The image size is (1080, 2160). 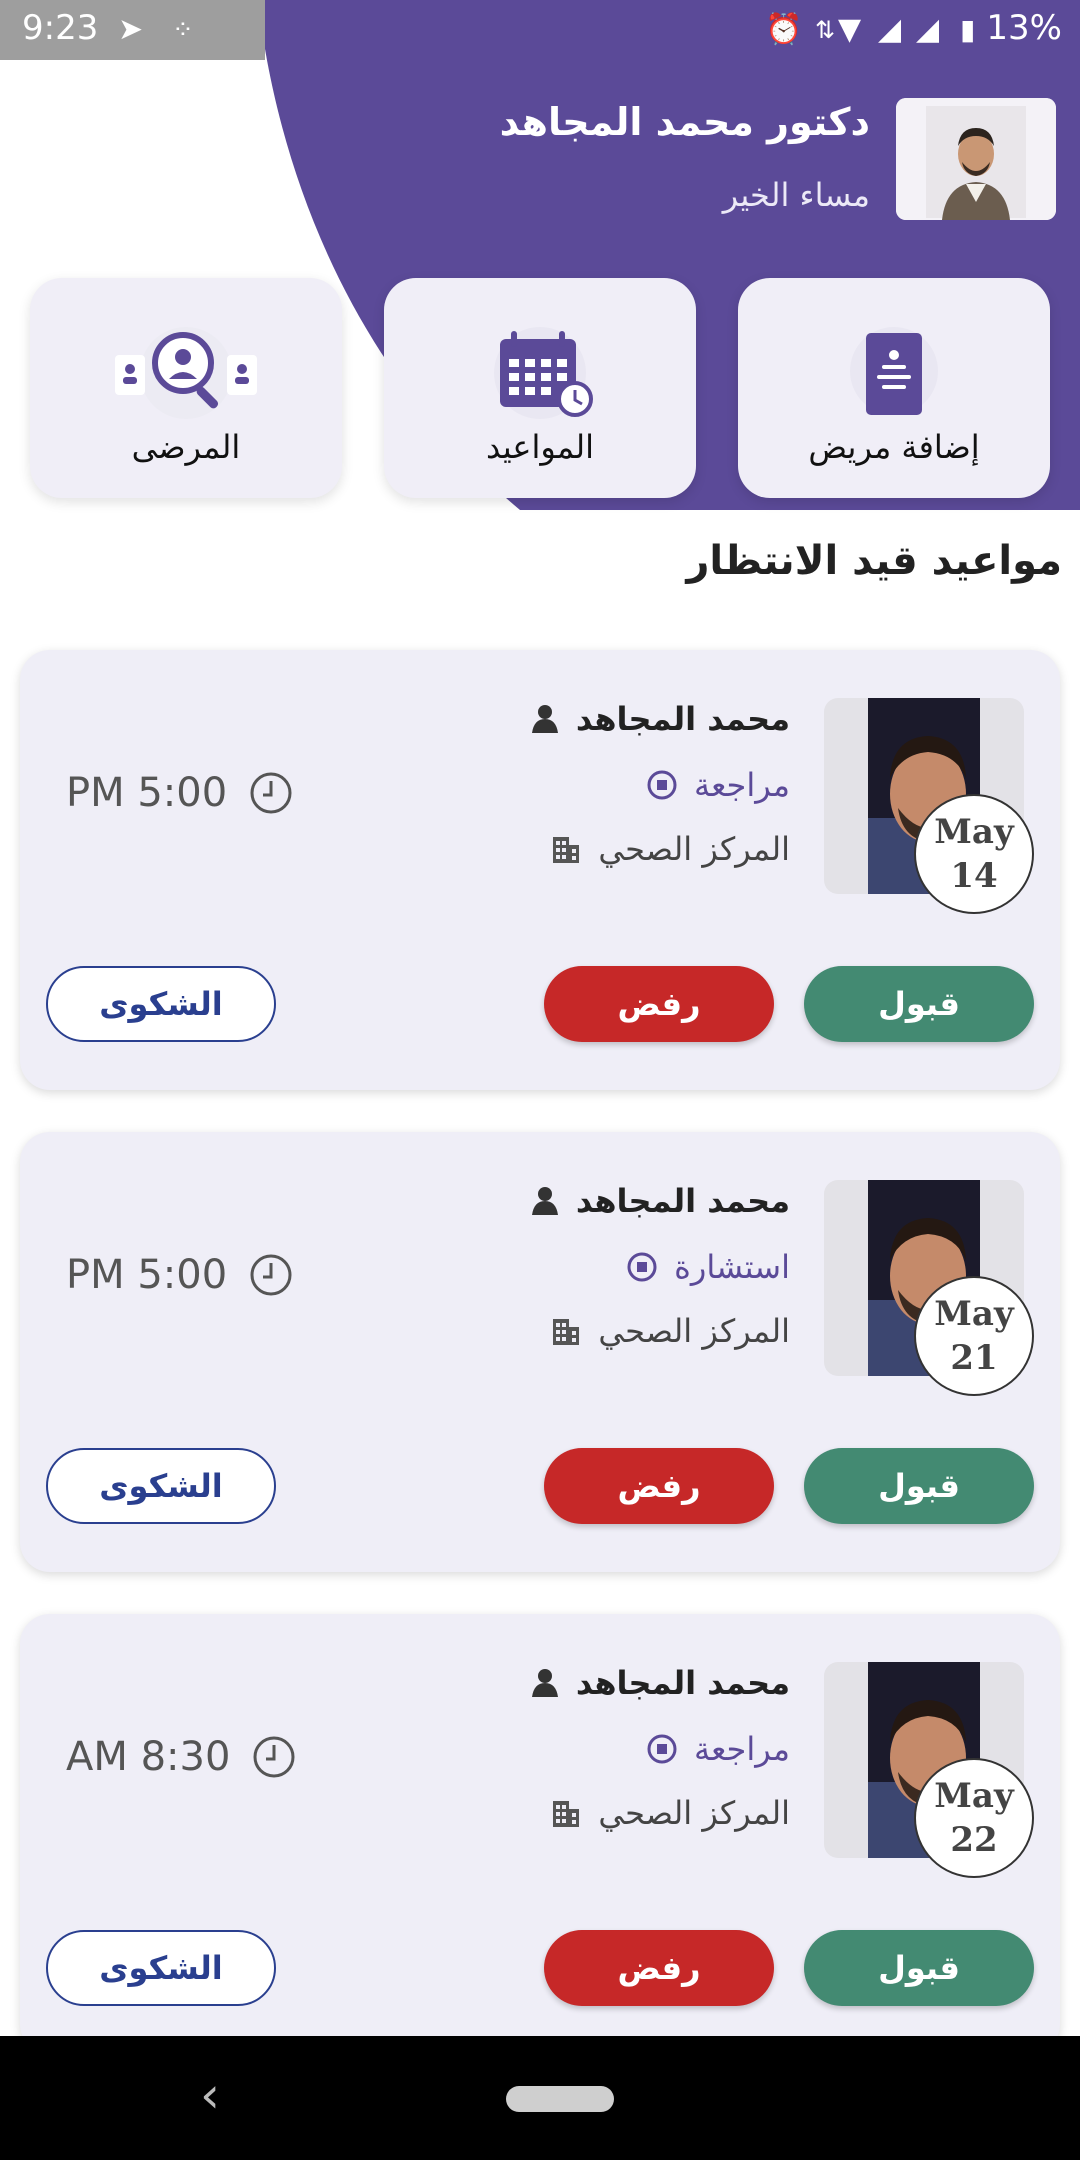 What do you see at coordinates (894, 371) in the screenshot?
I see `add-patient-icon` at bounding box center [894, 371].